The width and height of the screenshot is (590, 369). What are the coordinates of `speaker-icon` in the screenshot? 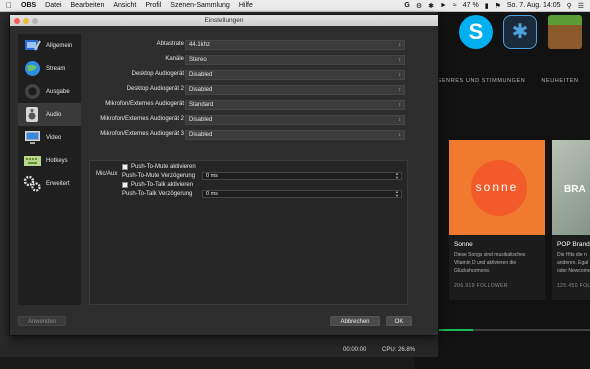 It's located at (32, 114).